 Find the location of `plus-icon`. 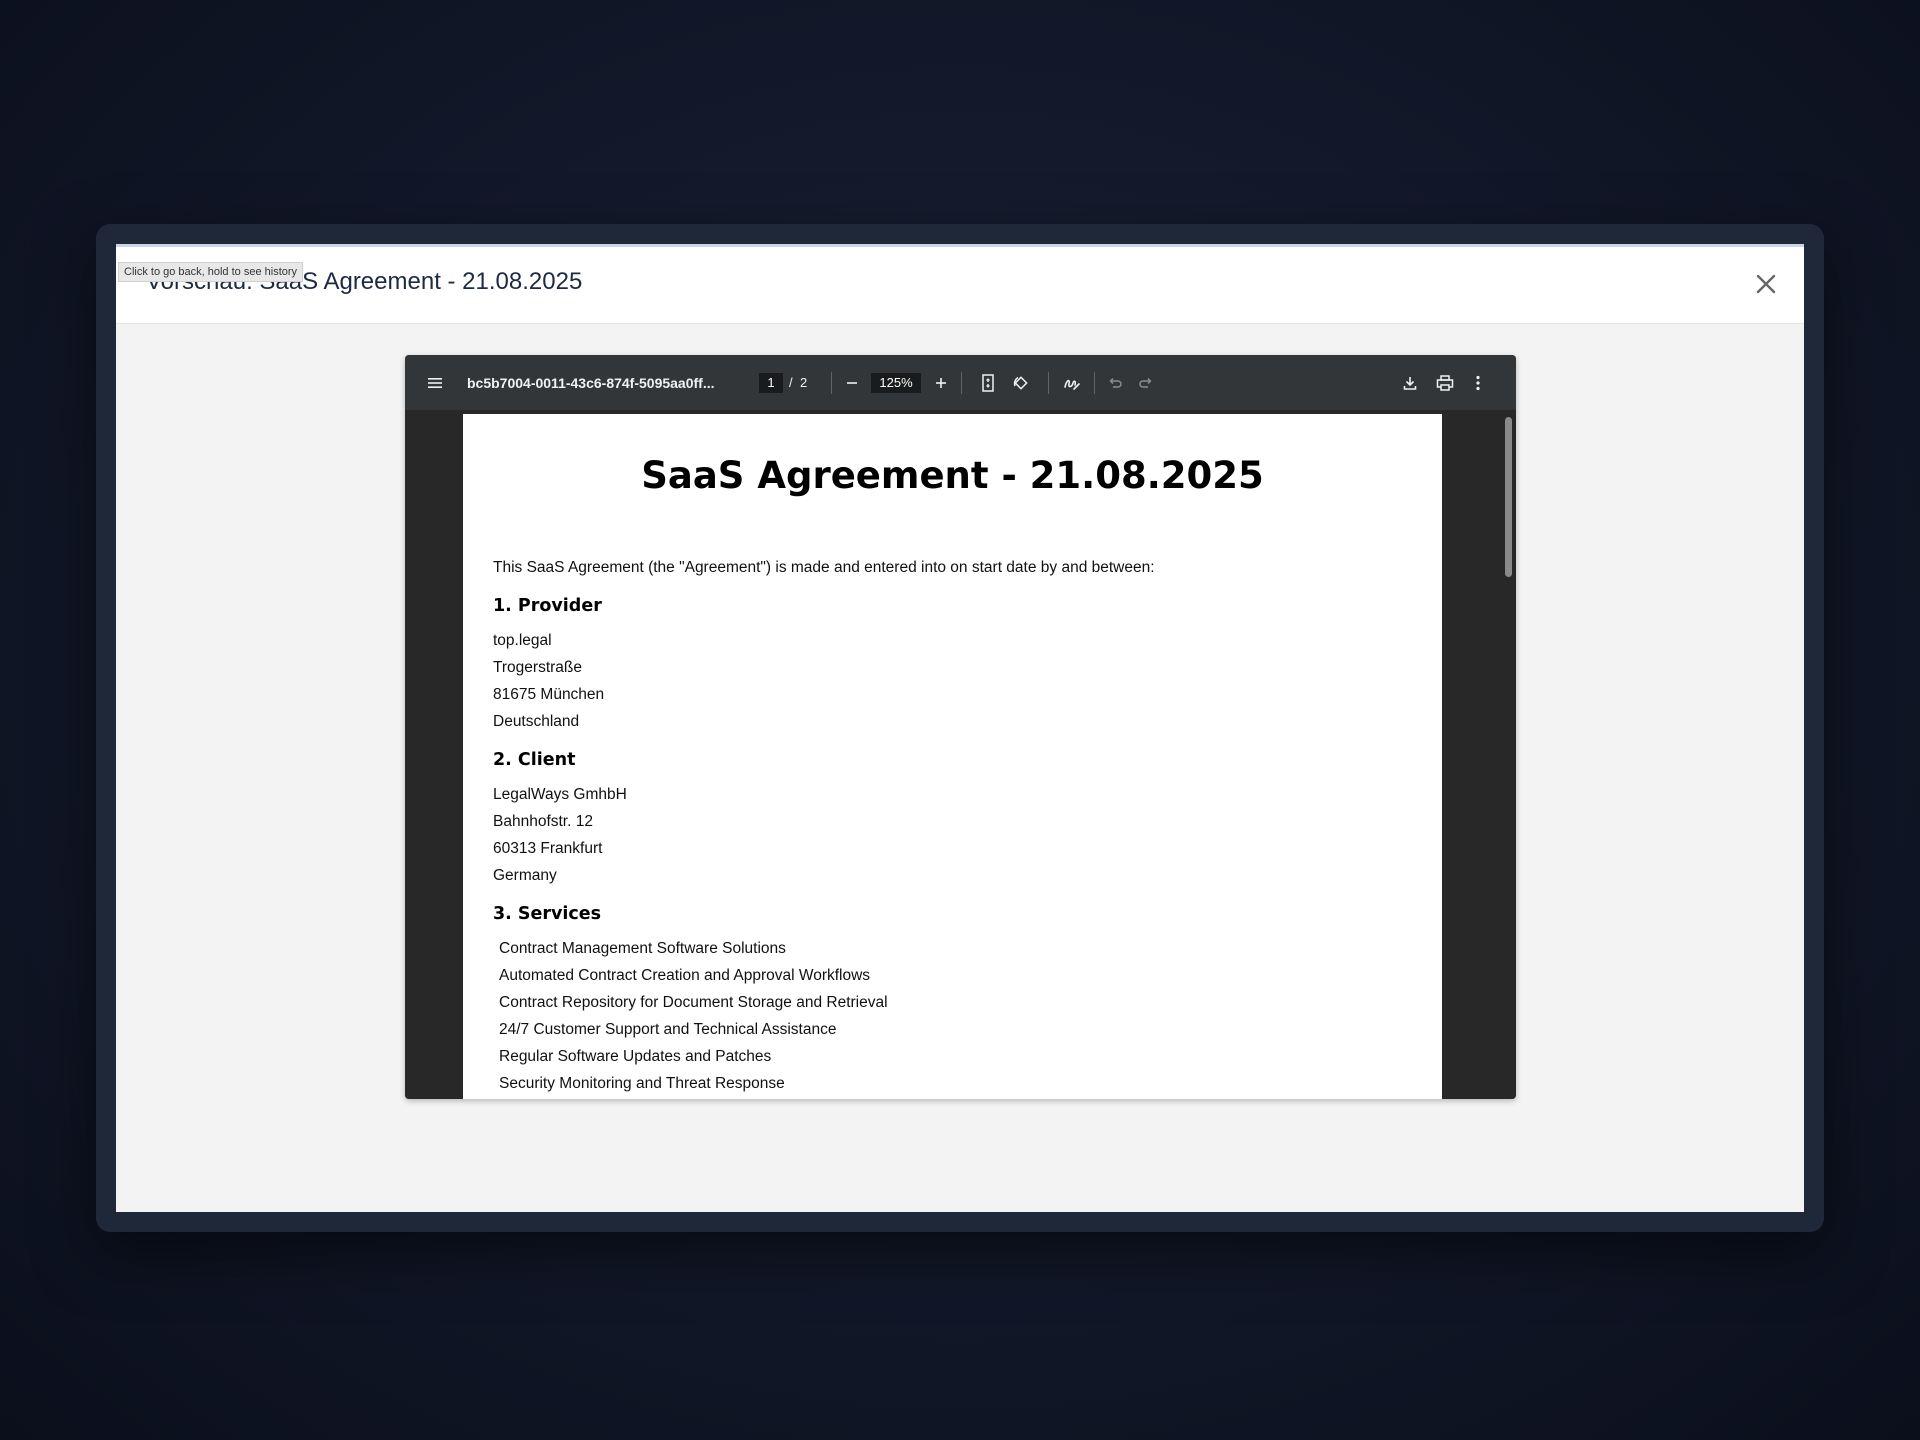

plus-icon is located at coordinates (941, 382).